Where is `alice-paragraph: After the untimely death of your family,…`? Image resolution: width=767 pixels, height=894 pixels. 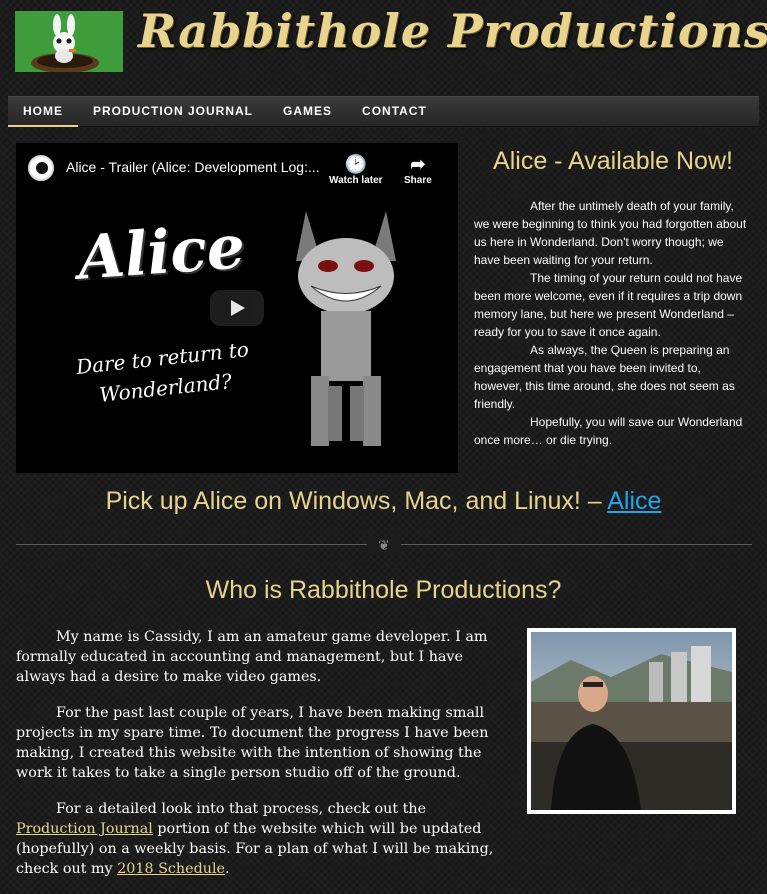 alice-paragraph: After the untimely death of your family,… is located at coordinates (610, 233).